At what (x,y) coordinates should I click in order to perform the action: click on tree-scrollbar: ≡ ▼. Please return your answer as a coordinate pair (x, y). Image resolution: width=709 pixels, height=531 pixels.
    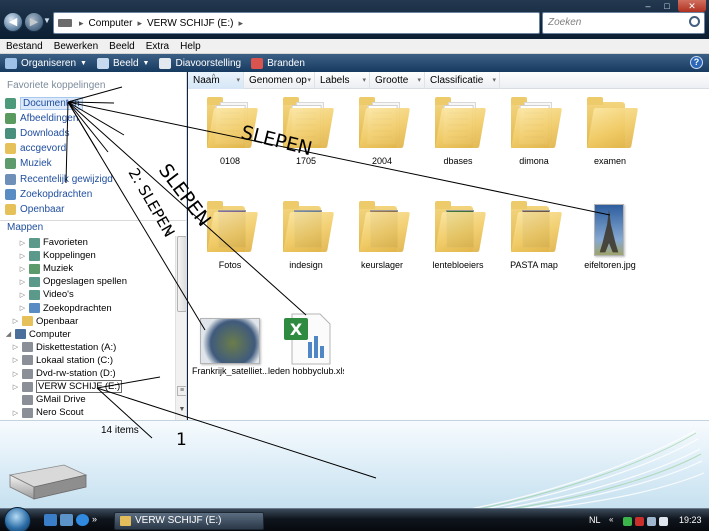
    Looking at the image, I should click on (180, 328).